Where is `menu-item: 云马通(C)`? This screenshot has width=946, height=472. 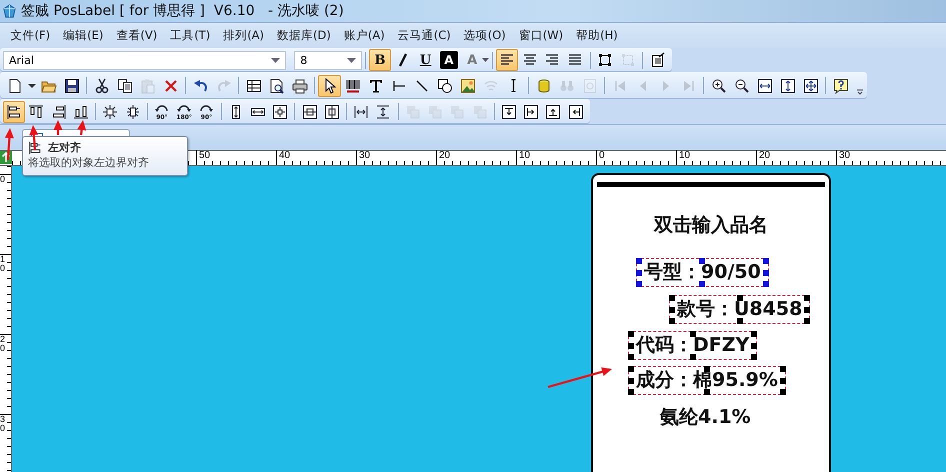
menu-item: 云马通(C) is located at coordinates (424, 35).